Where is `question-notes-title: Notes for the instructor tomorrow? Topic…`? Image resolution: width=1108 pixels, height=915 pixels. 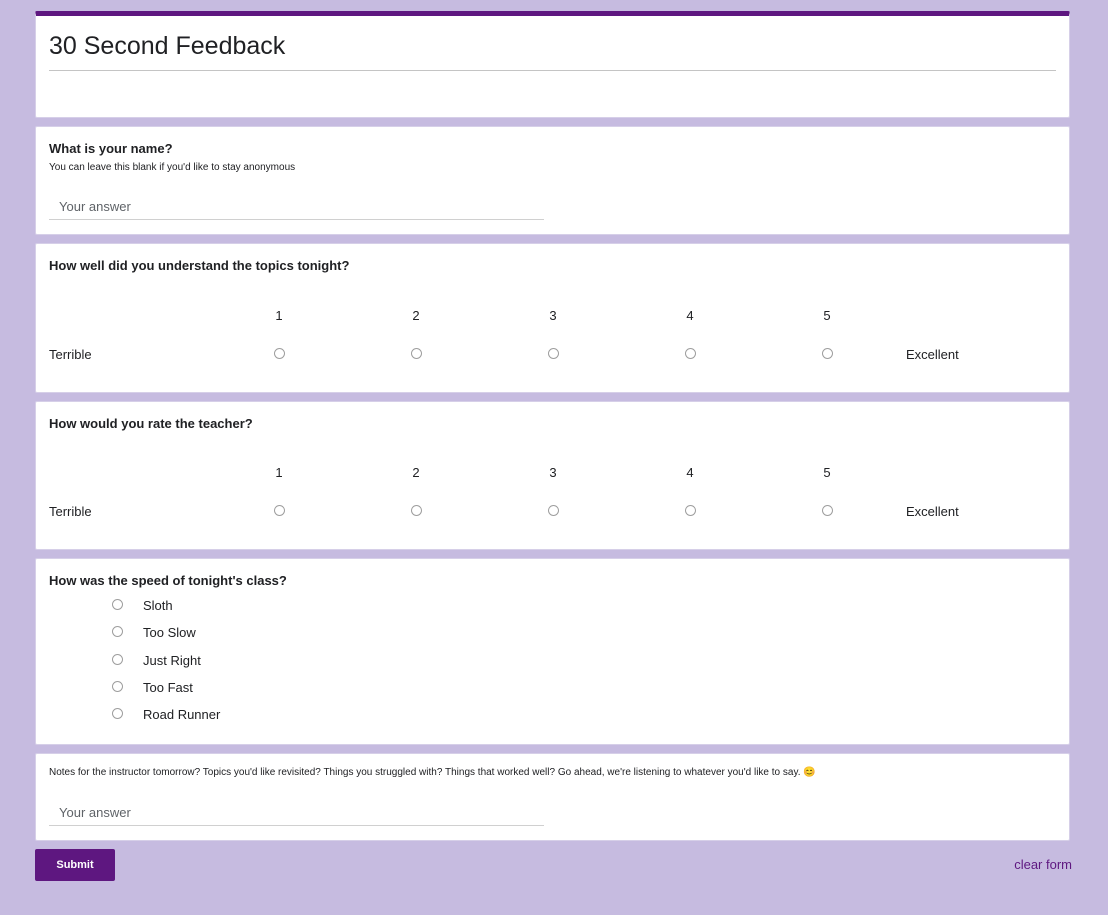 question-notes-title: Notes for the instructor tomorrow? Topic… is located at coordinates (432, 772).